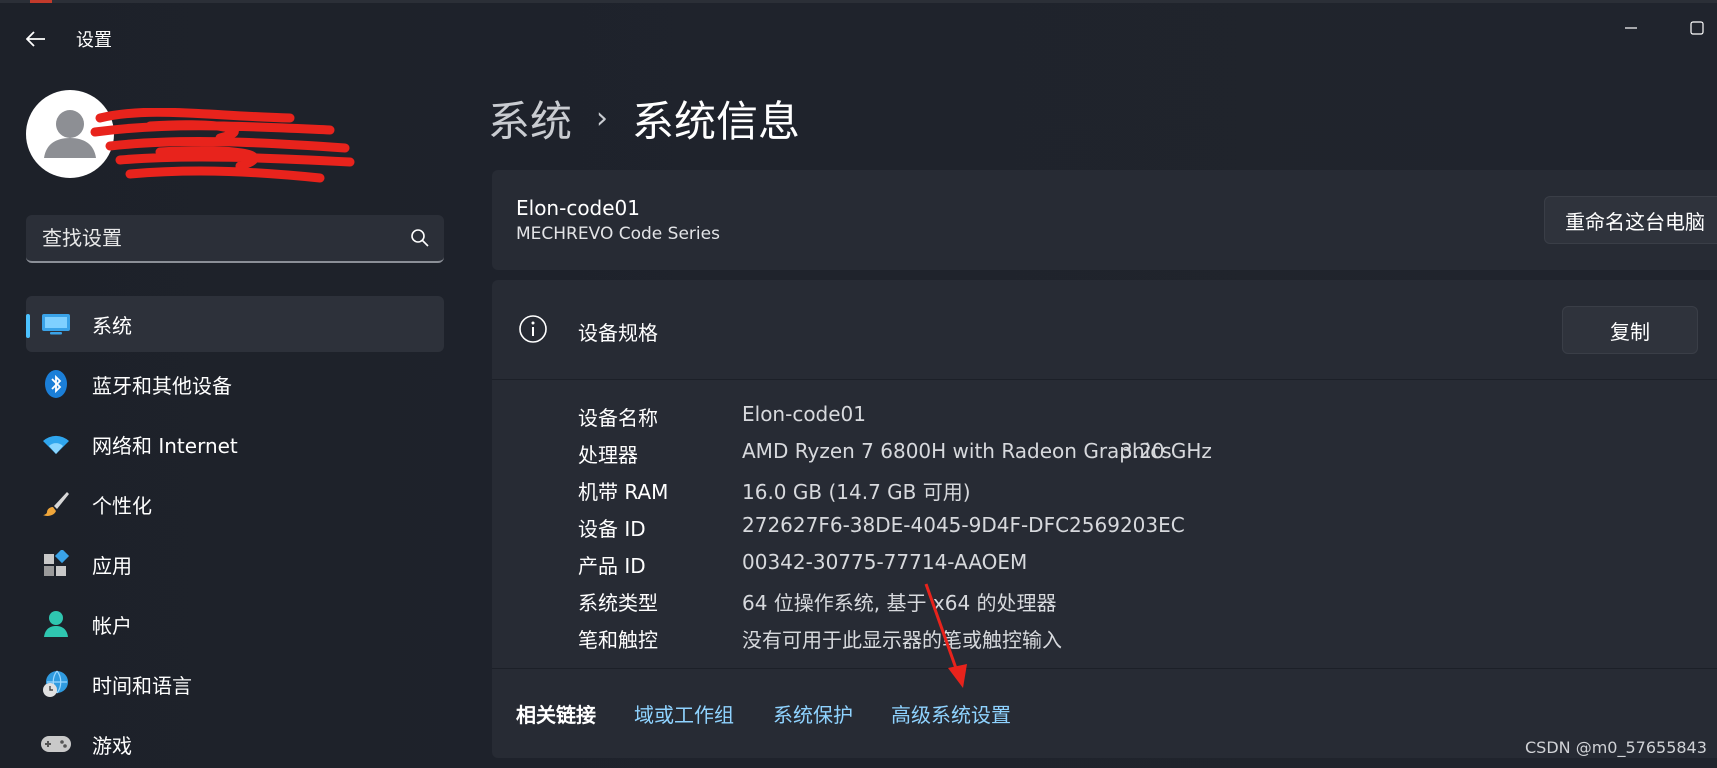  What do you see at coordinates (618, 603) in the screenshot?
I see `spec-key: 系统类型` at bounding box center [618, 603].